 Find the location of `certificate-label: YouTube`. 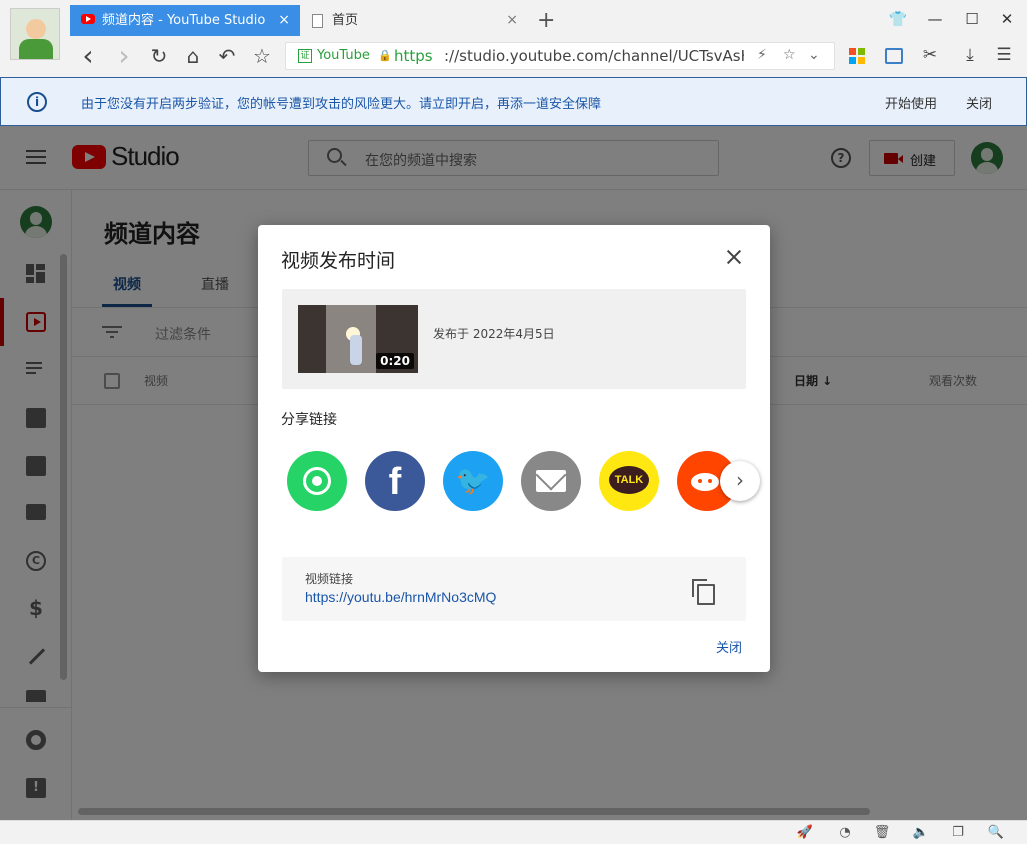

certificate-label: YouTube is located at coordinates (343, 55).